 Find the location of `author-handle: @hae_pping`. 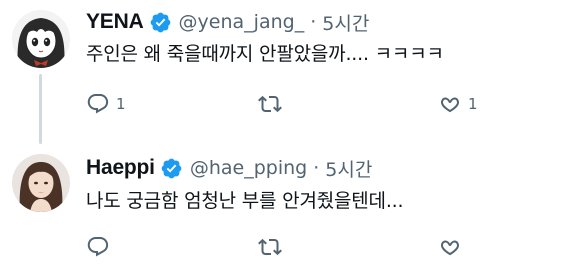

author-handle: @hae_pping is located at coordinates (248, 168).